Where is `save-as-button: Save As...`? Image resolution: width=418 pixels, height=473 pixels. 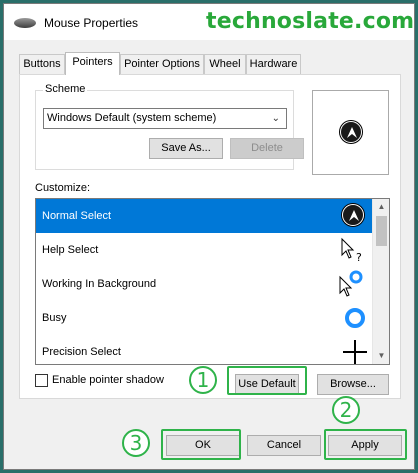 save-as-button: Save As... is located at coordinates (186, 148).